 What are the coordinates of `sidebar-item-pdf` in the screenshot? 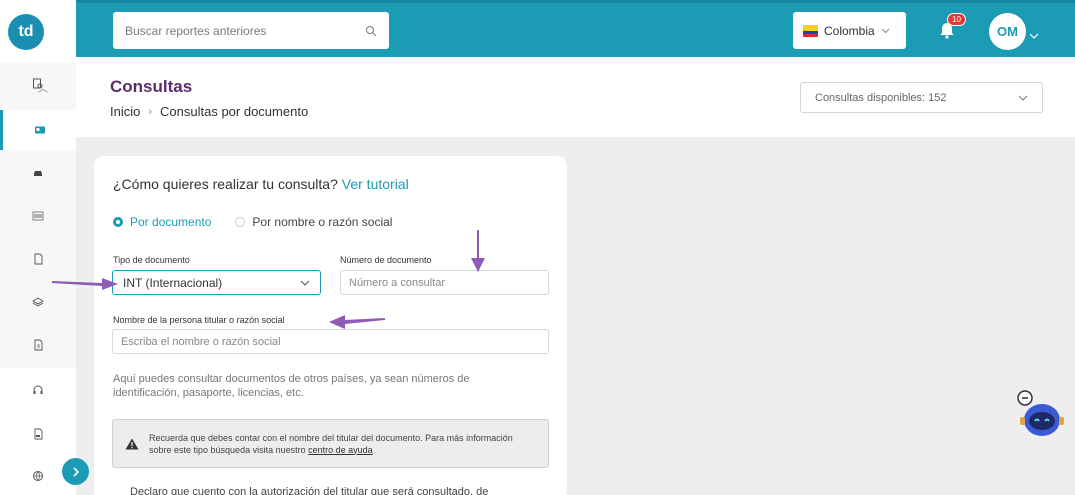 It's located at (38, 434).